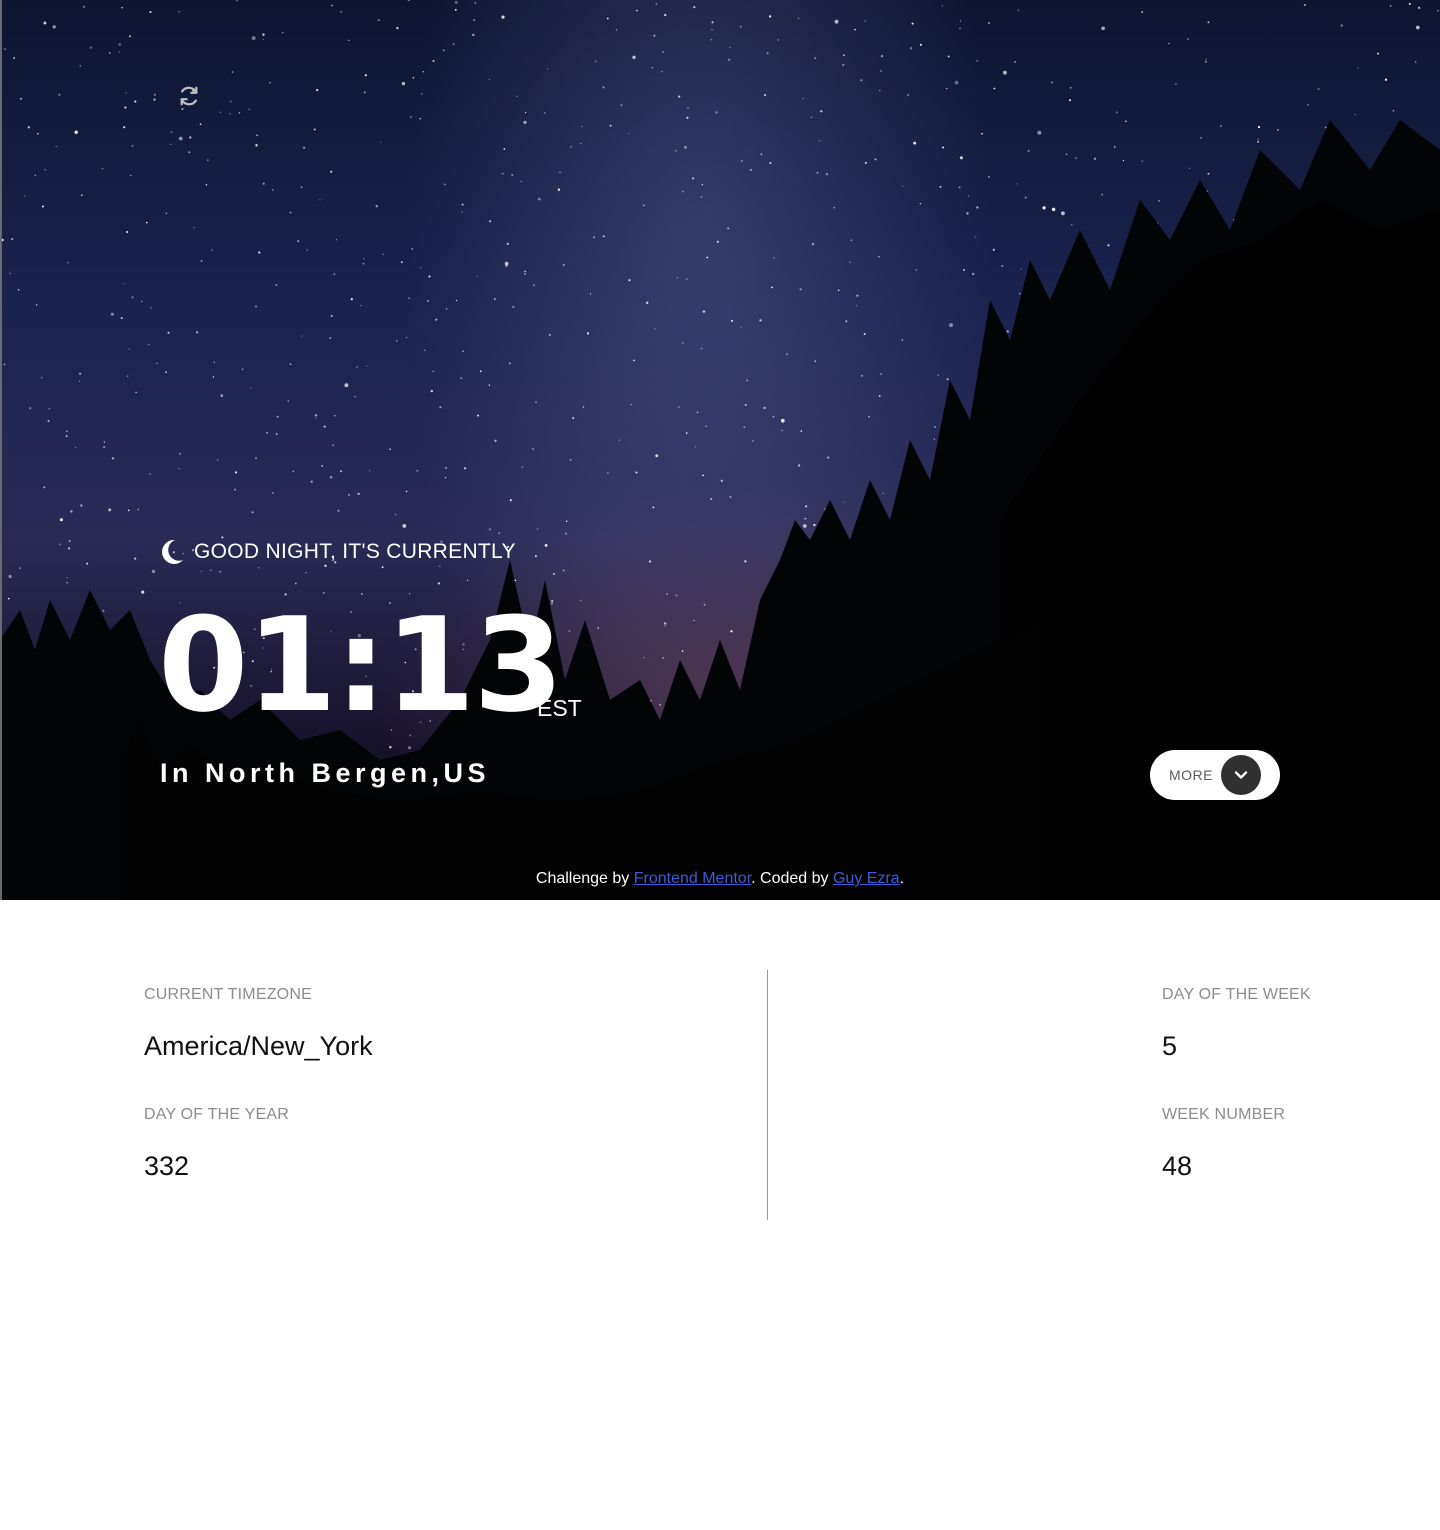  What do you see at coordinates (361, 665) in the screenshot?
I see `current-time: 01:13` at bounding box center [361, 665].